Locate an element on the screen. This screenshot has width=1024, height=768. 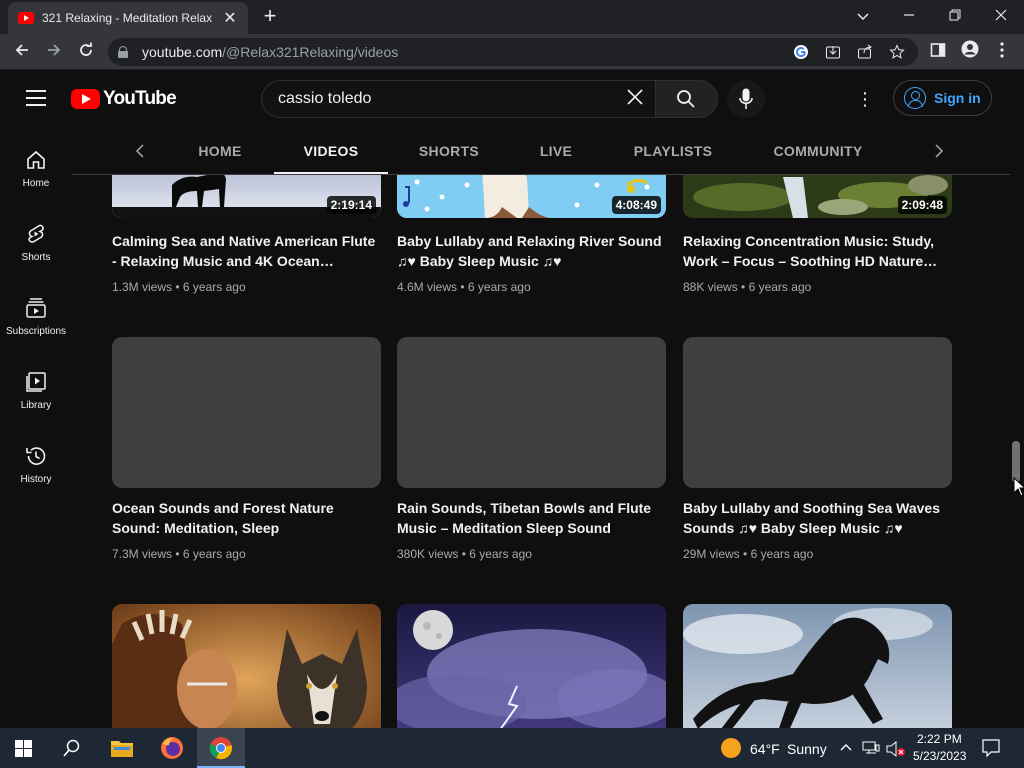
reload-button is located at coordinates (86, 52).